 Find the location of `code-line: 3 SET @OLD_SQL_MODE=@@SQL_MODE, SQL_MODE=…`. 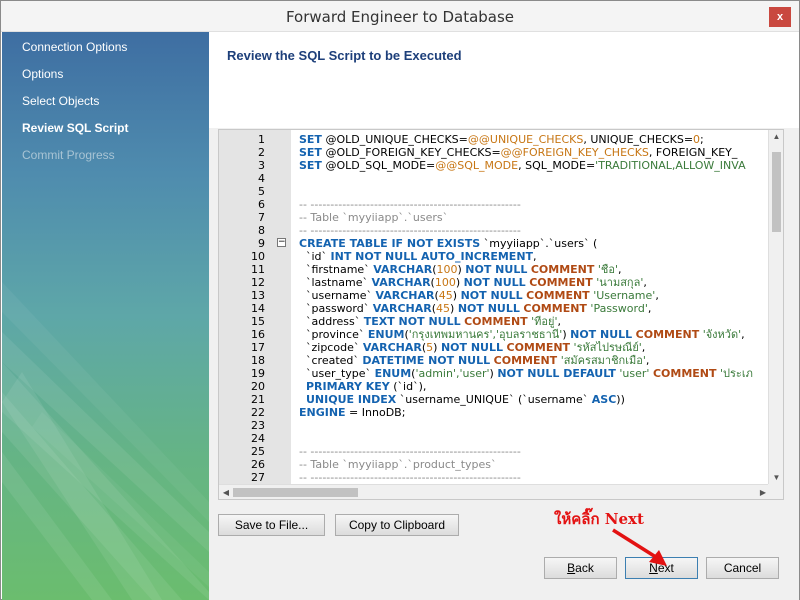

code-line: 3 SET @OLD_SQL_MODE=@@SQL_MODE, SQL_MODE=… is located at coordinates (494, 165).